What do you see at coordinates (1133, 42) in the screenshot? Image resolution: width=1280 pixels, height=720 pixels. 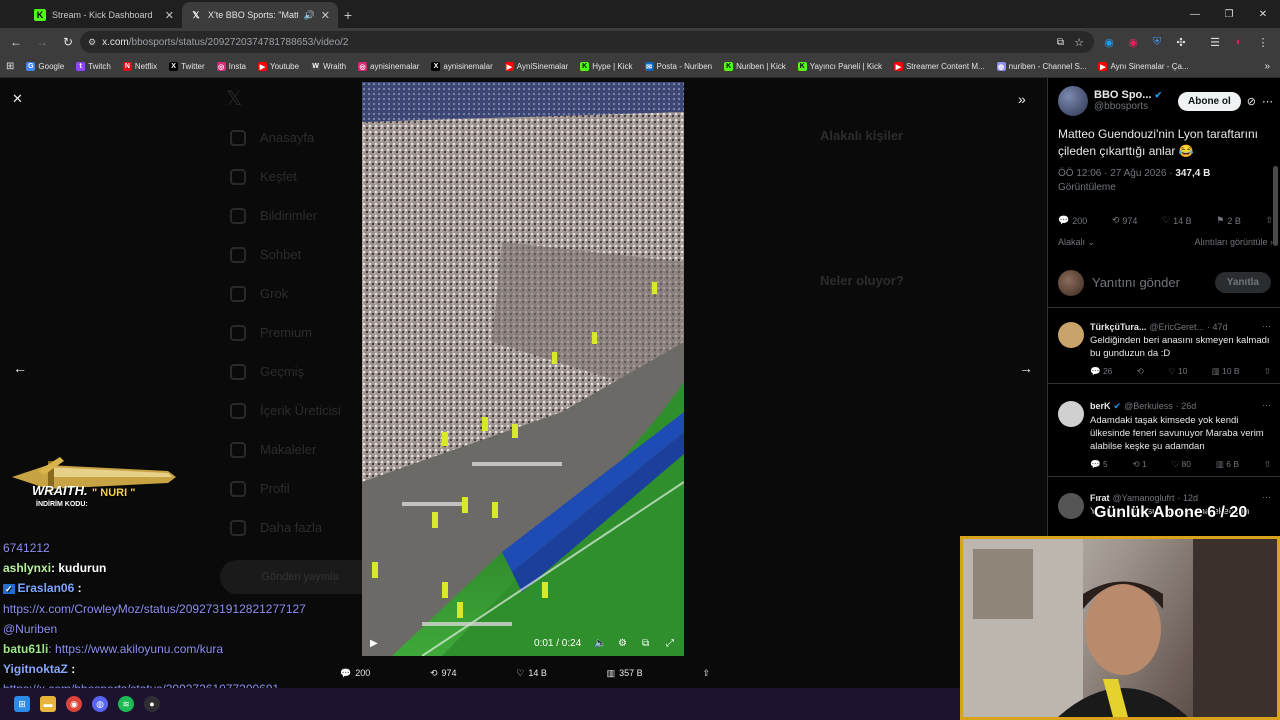 I see `extension-2-icon: ◉` at bounding box center [1133, 42].